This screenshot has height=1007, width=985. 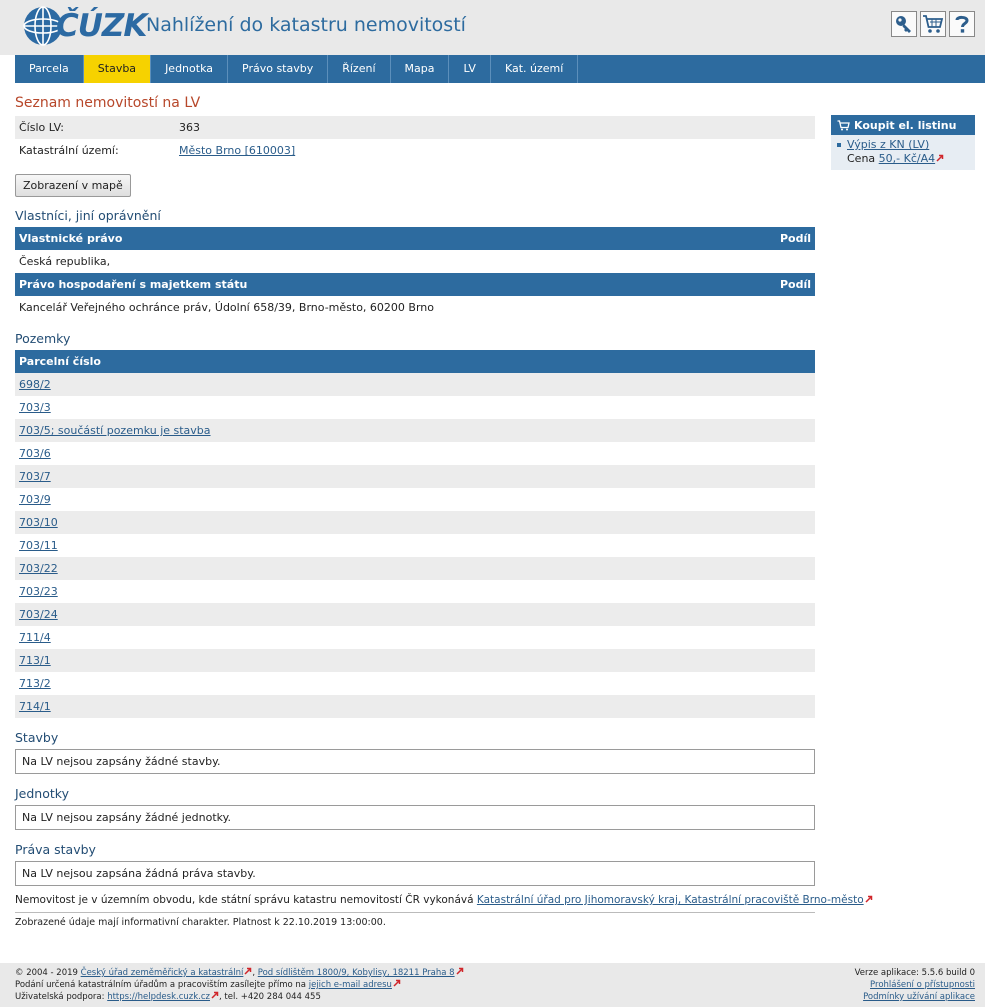 I want to click on support-phone: tel. +420 284 044 455, so click(x=272, y=997).